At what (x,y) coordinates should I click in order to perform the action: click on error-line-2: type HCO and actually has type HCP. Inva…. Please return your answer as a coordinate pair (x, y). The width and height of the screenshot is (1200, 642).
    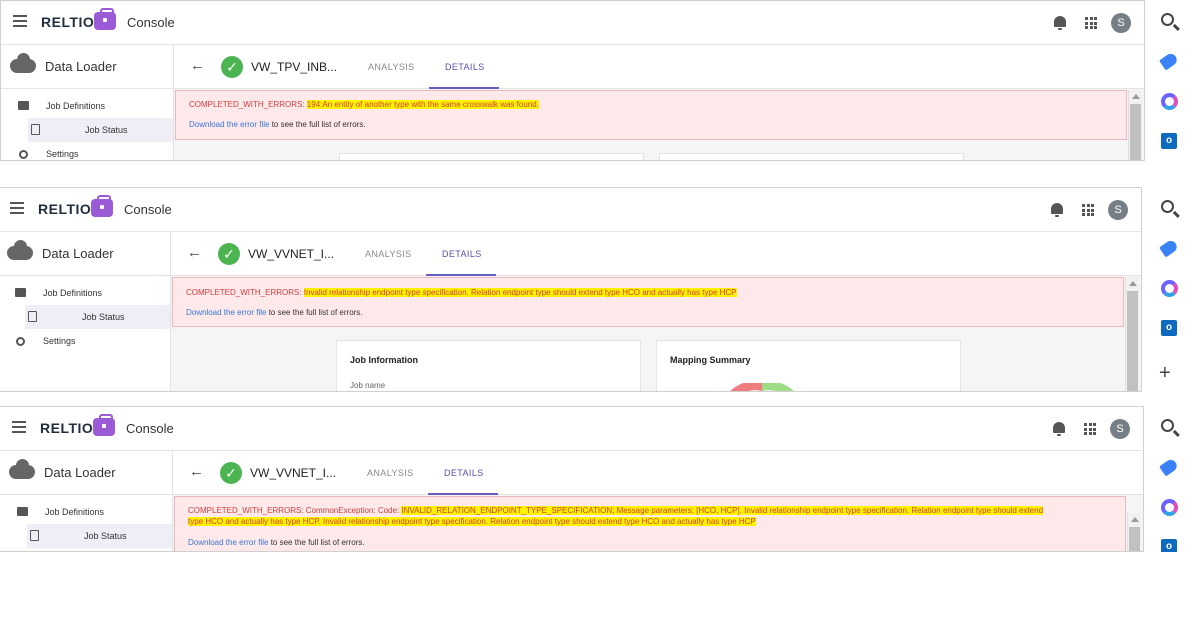
    Looking at the image, I should click on (658, 521).